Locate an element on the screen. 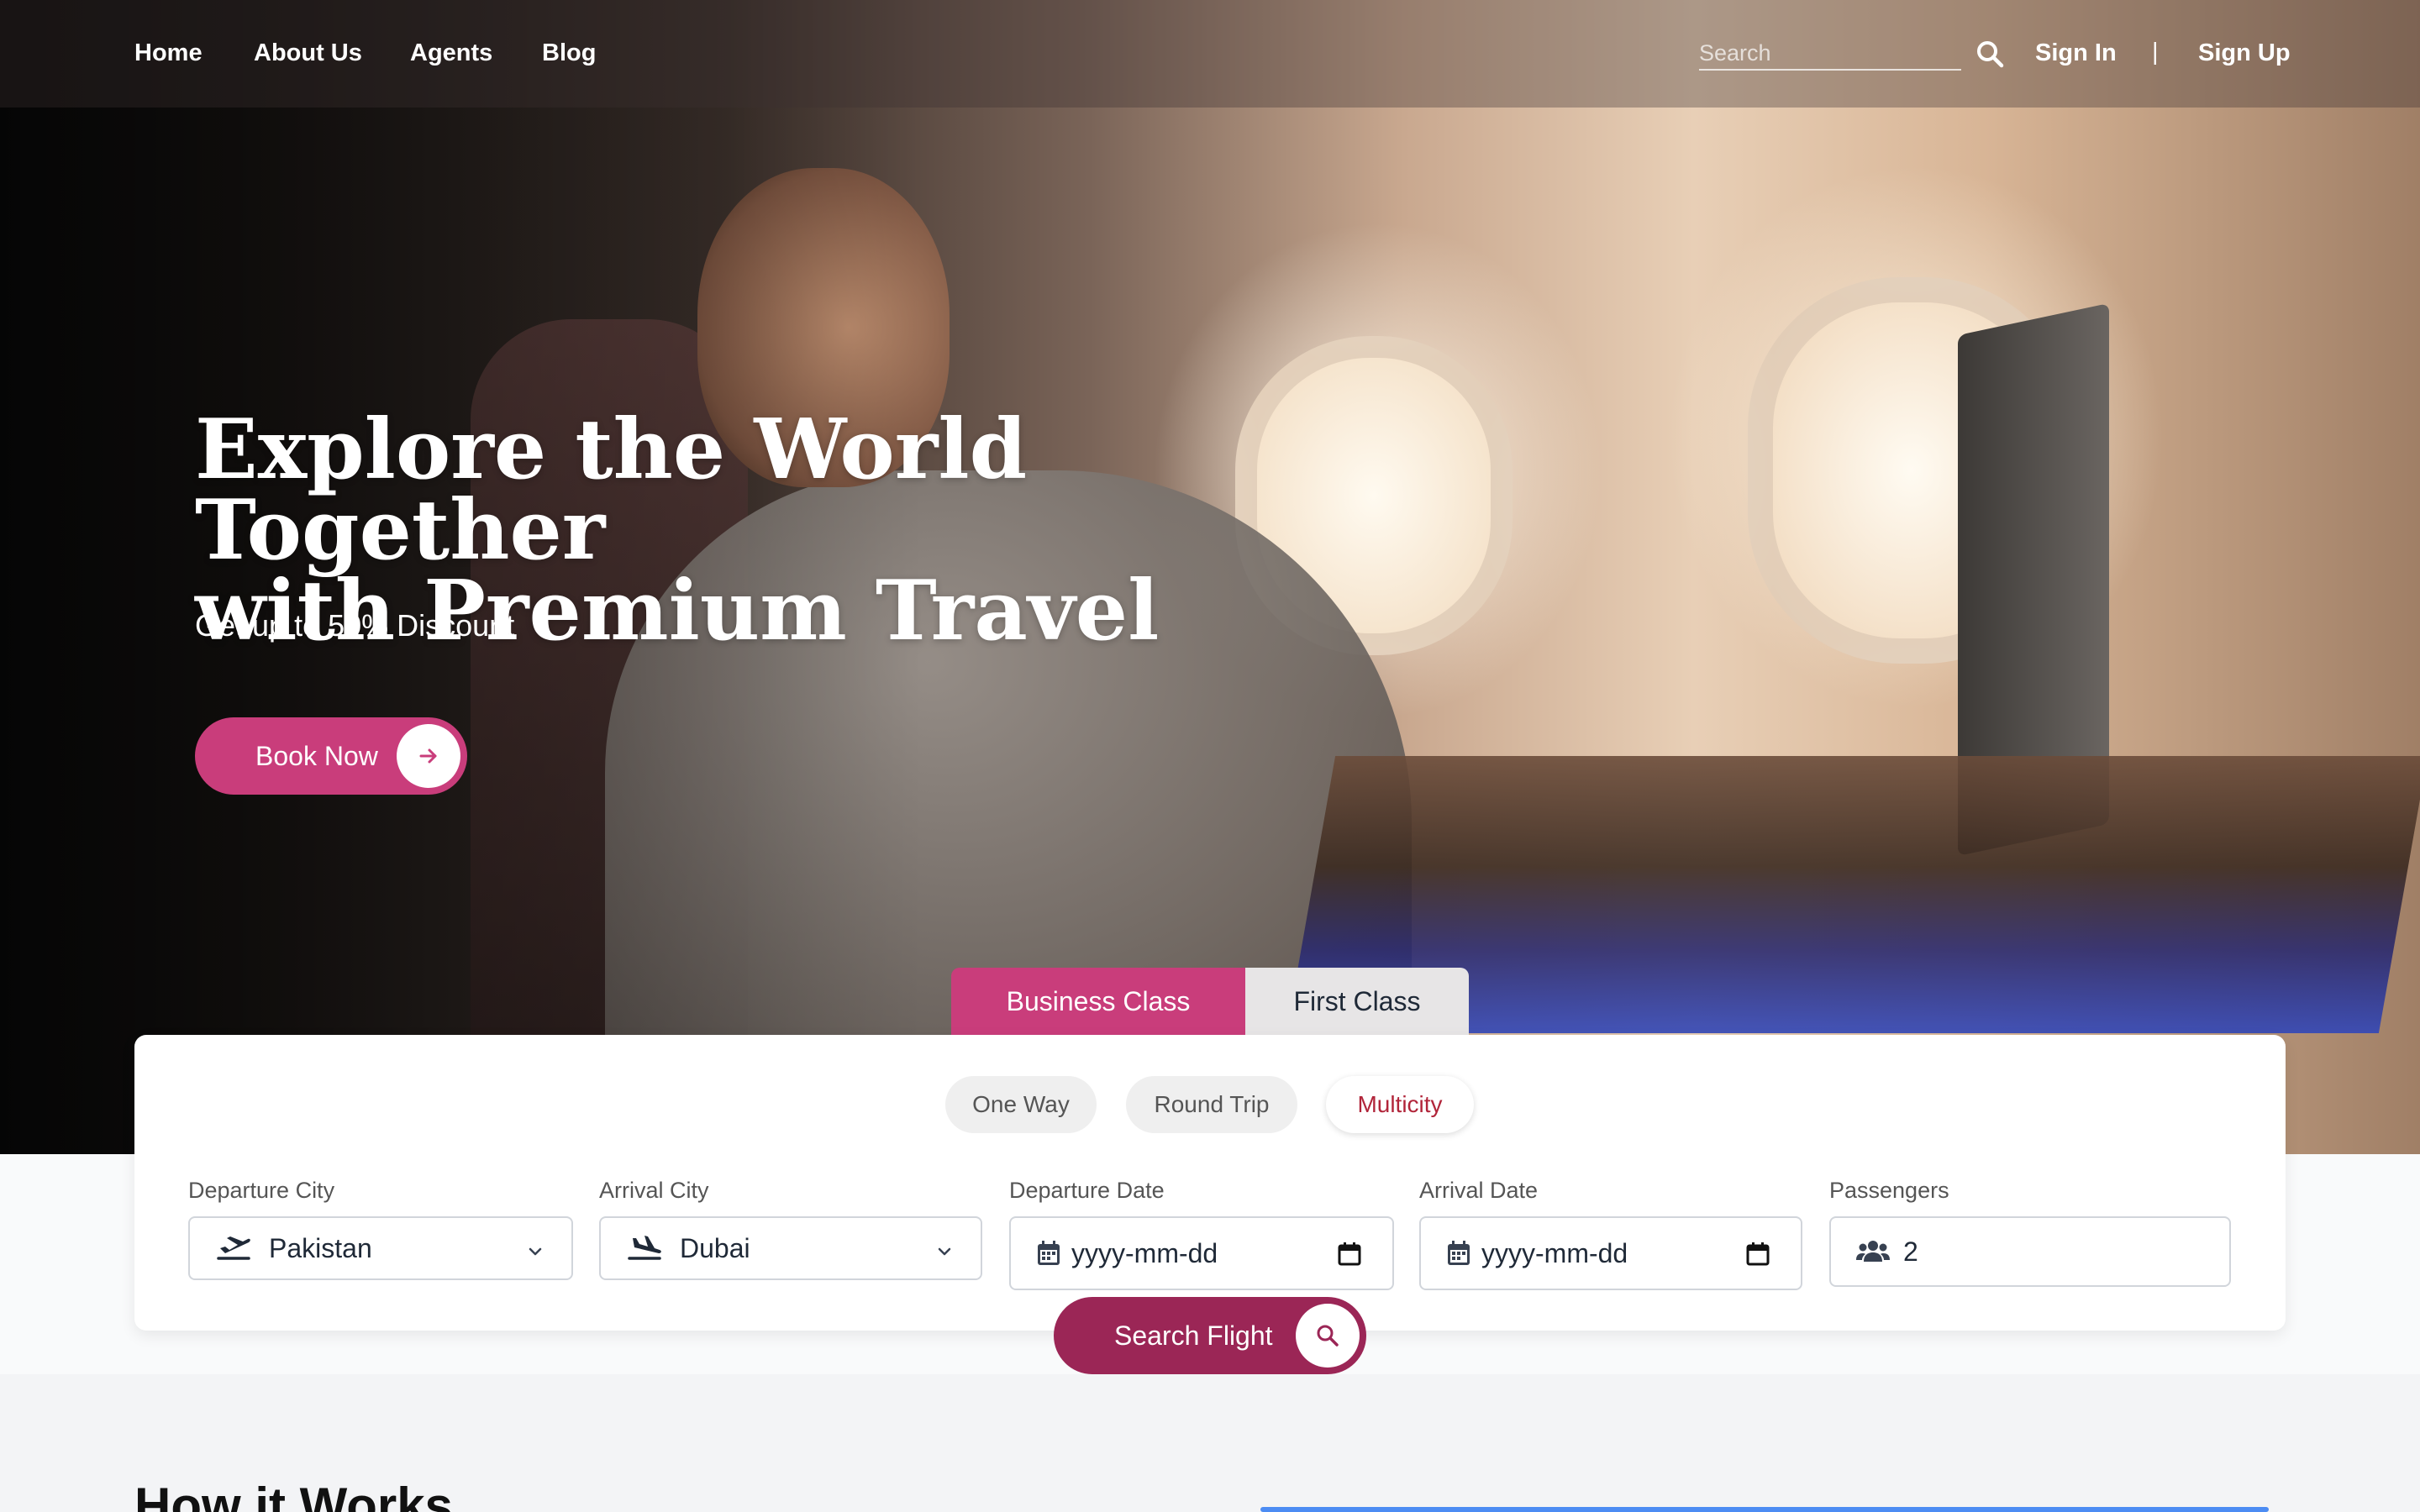 The image size is (2420, 1512). departure-city-value: Pakistan is located at coordinates (321, 1247).